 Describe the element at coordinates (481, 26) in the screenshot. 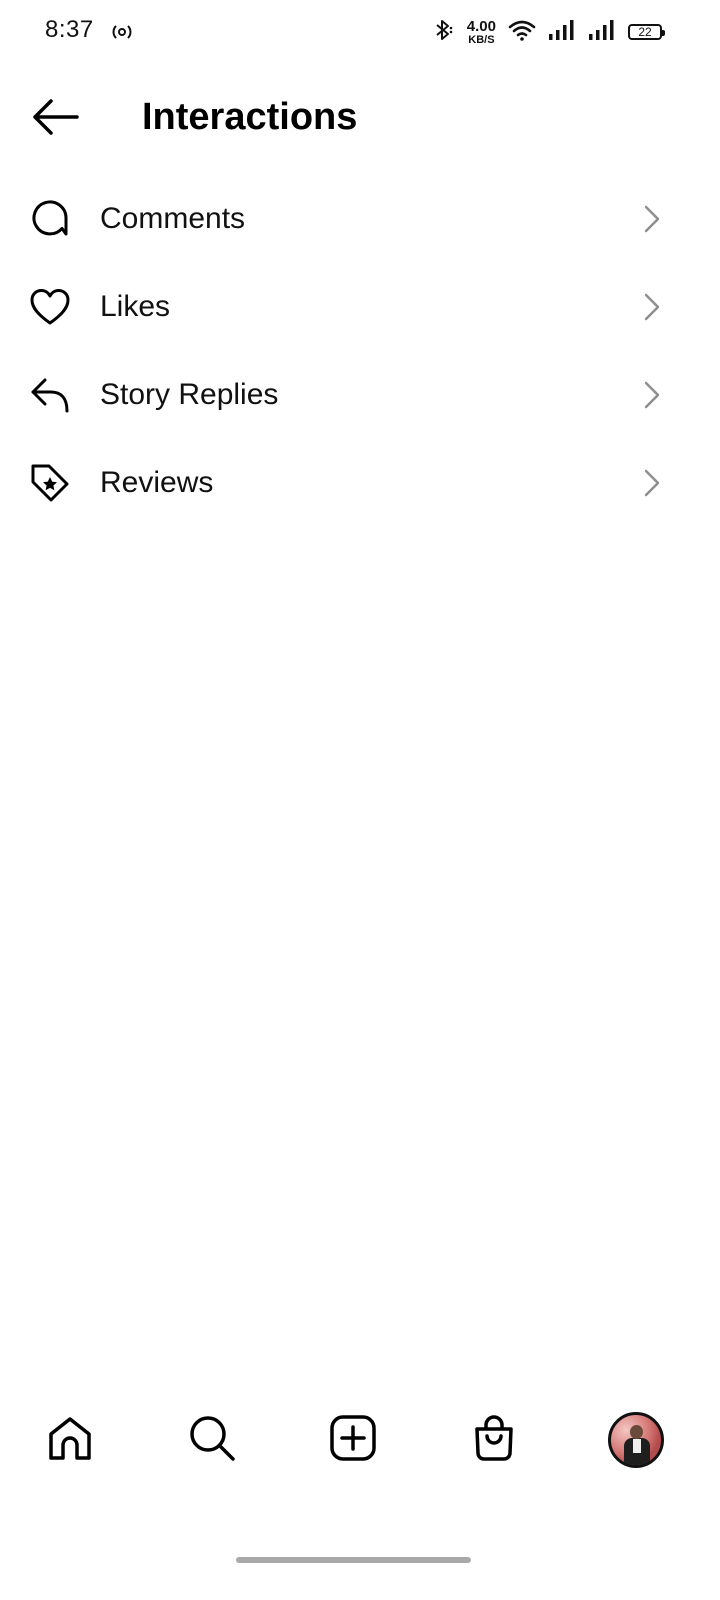

I see `network-speed-value: 4.00` at that location.